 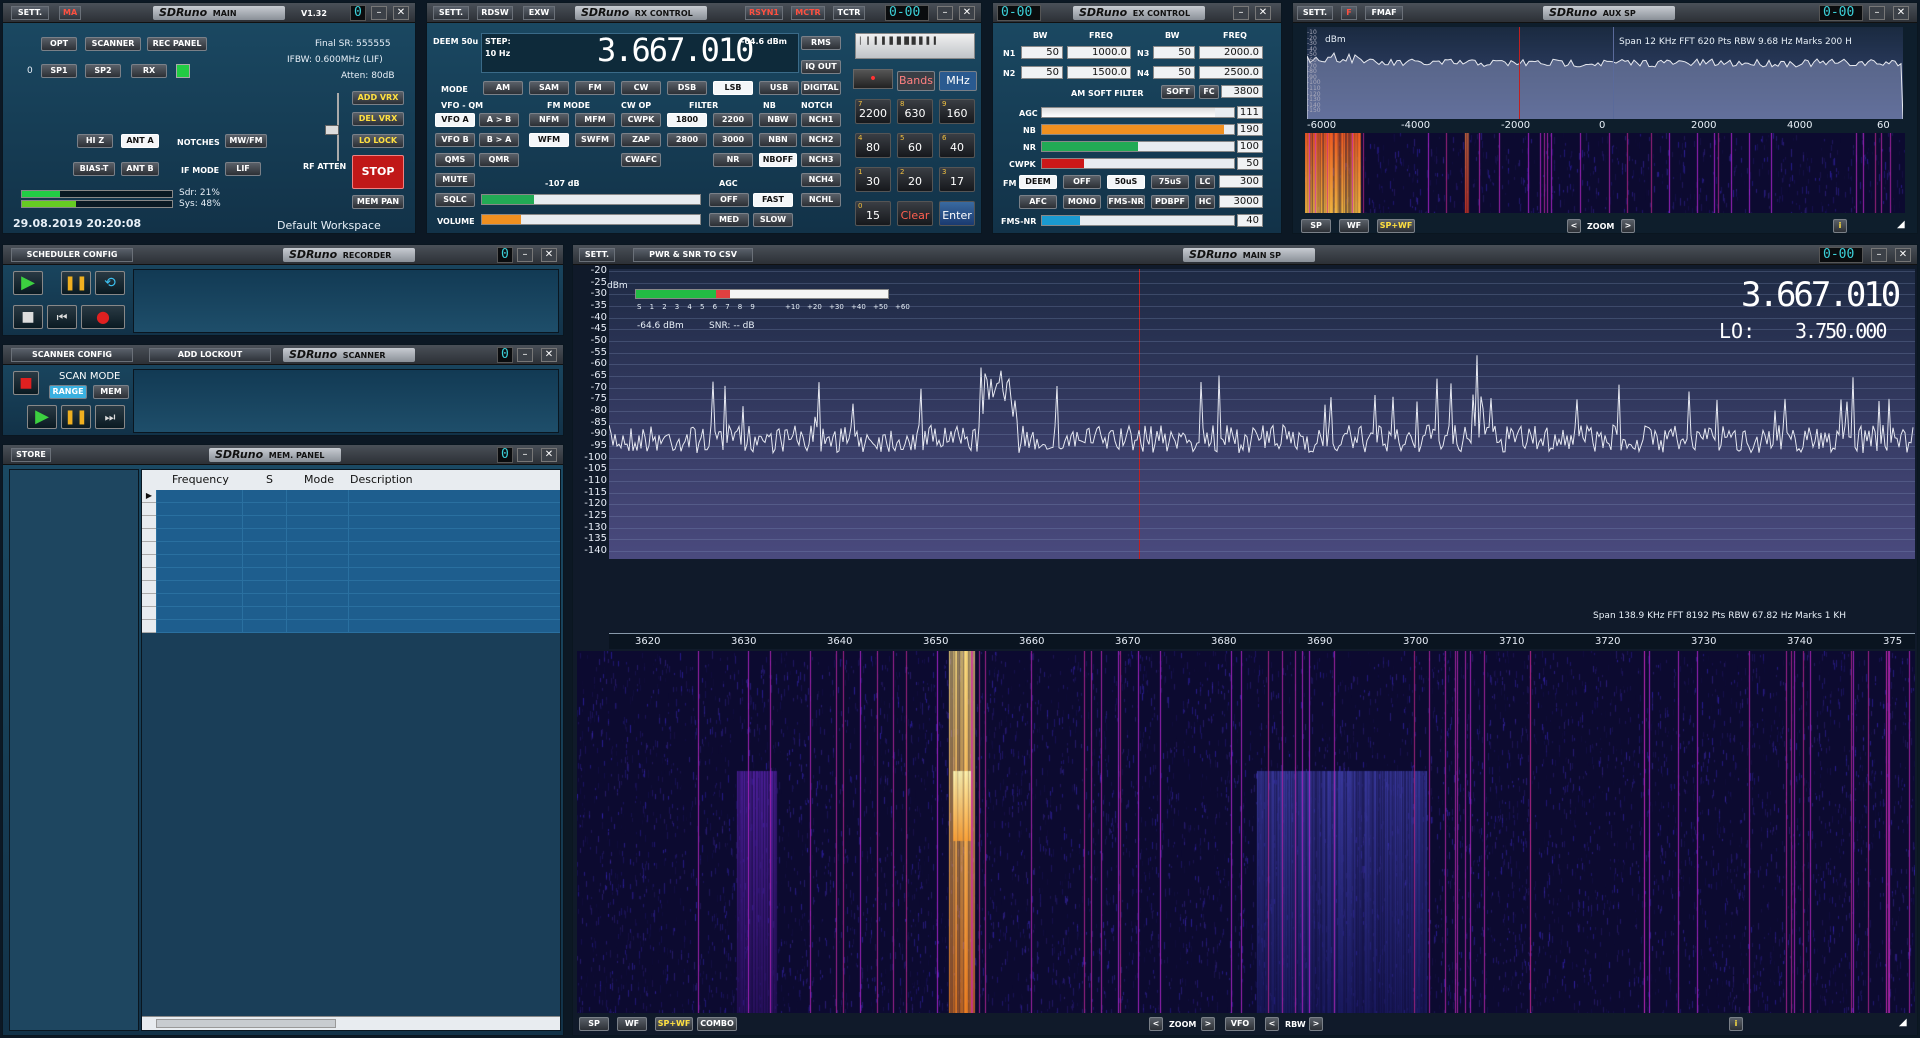 I want to click on wf-button: WF, so click(x=632, y=1024).